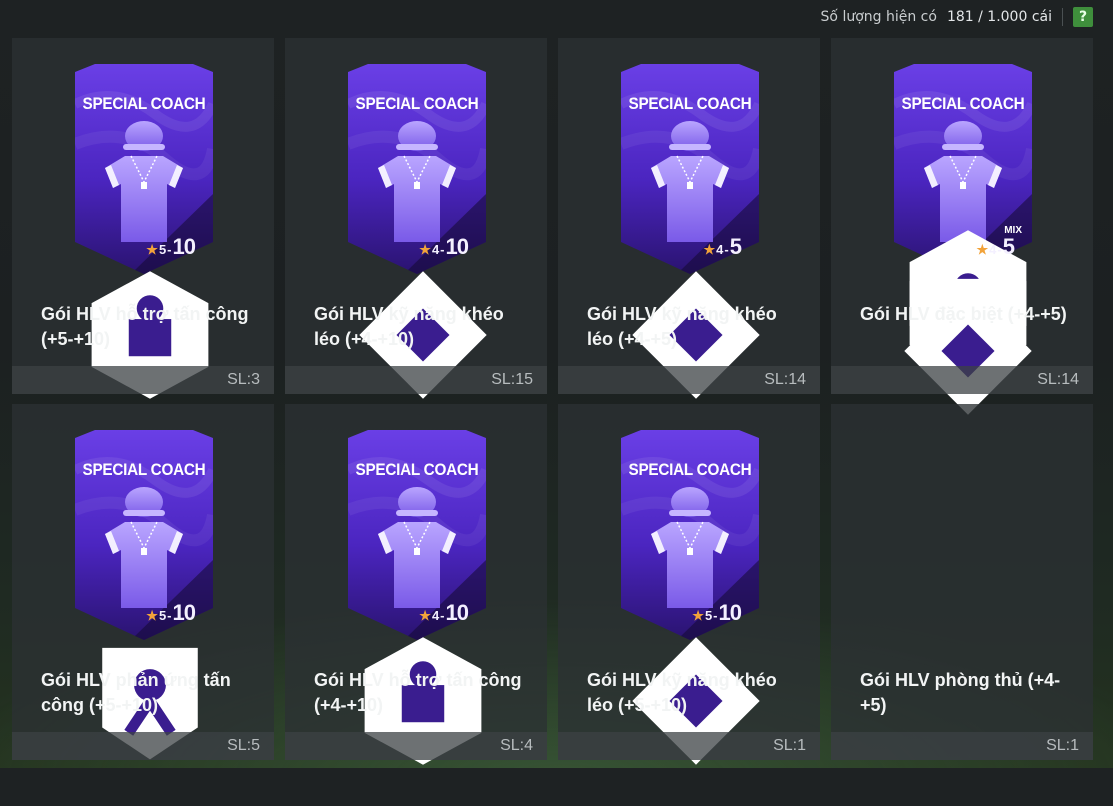  Describe the element at coordinates (143, 380) in the screenshot. I see `card-footer: SL:3` at that location.